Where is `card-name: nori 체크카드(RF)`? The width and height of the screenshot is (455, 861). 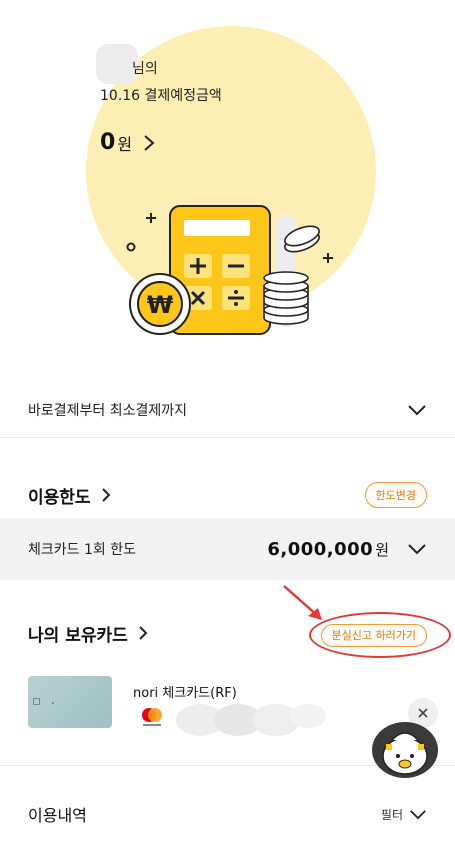 card-name: nori 체크카드(RF) is located at coordinates (185, 693).